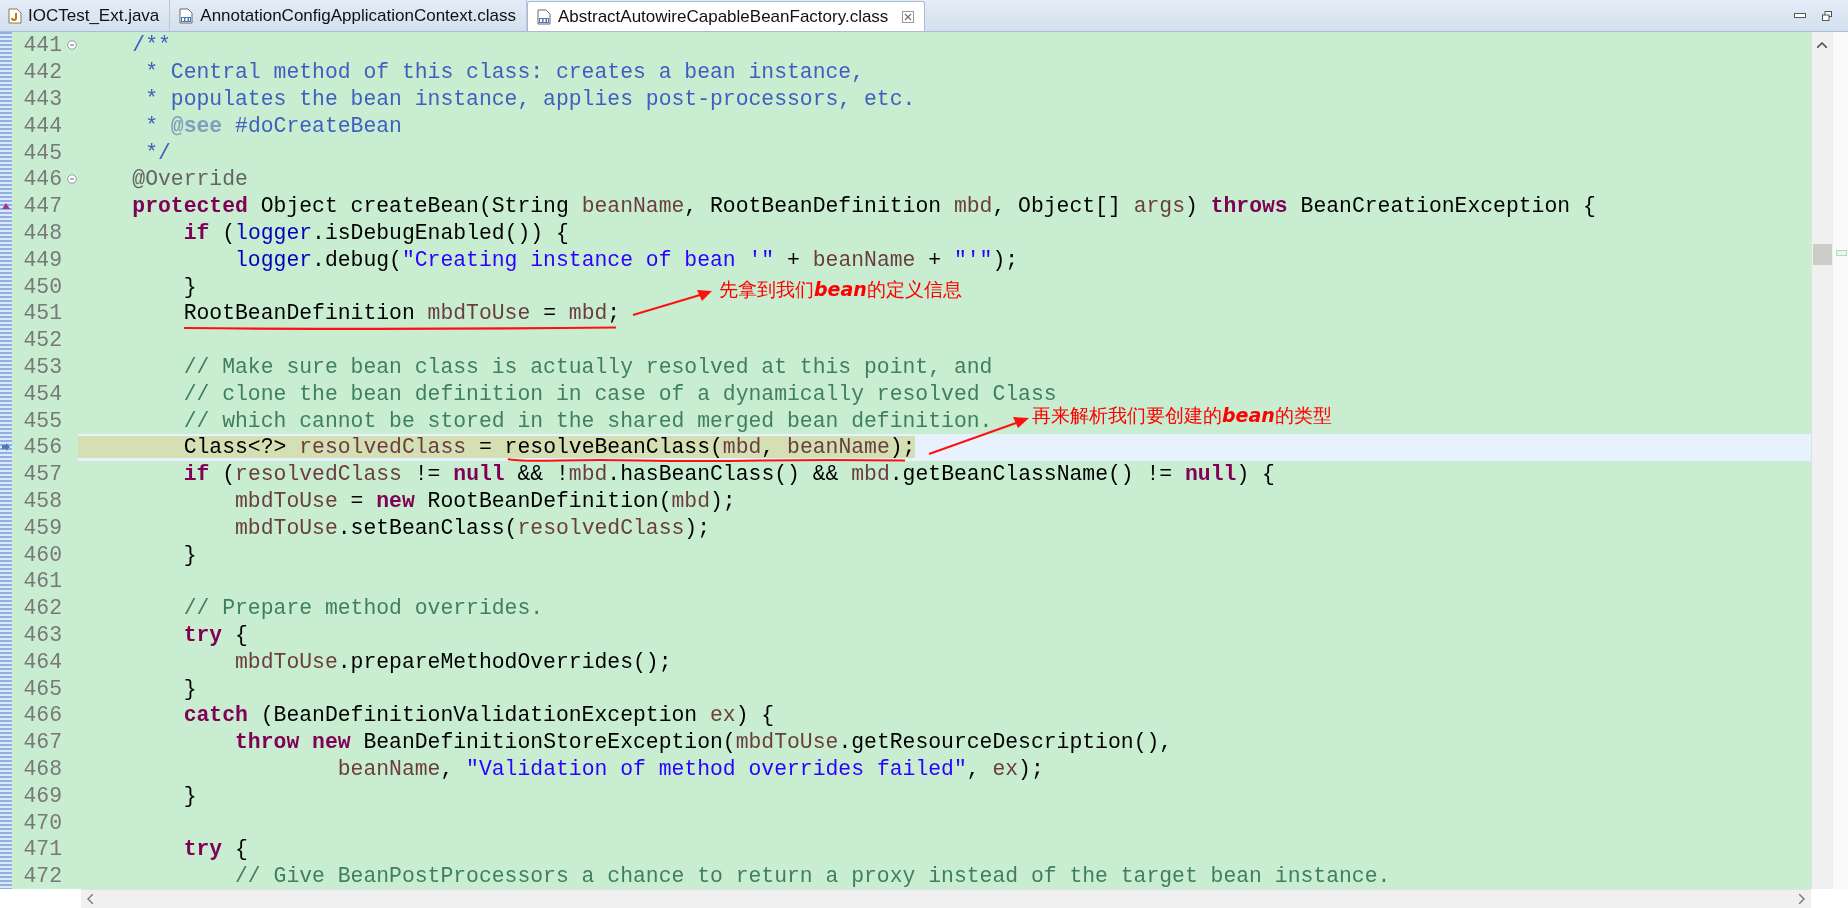 The image size is (1848, 908). I want to click on code-line: throw new BeanDefinitionStoreException(mbdToUse.getResourceDescription(),, so click(703, 742).